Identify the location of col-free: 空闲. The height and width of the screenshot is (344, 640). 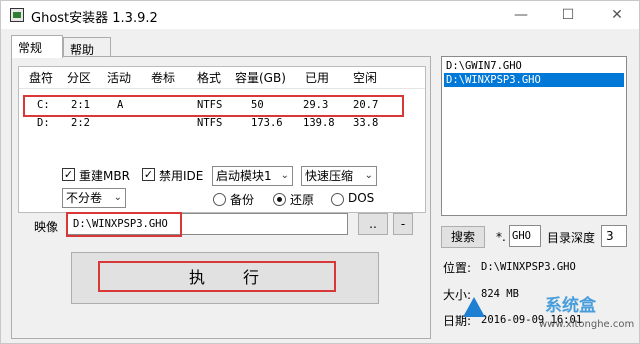
(365, 78).